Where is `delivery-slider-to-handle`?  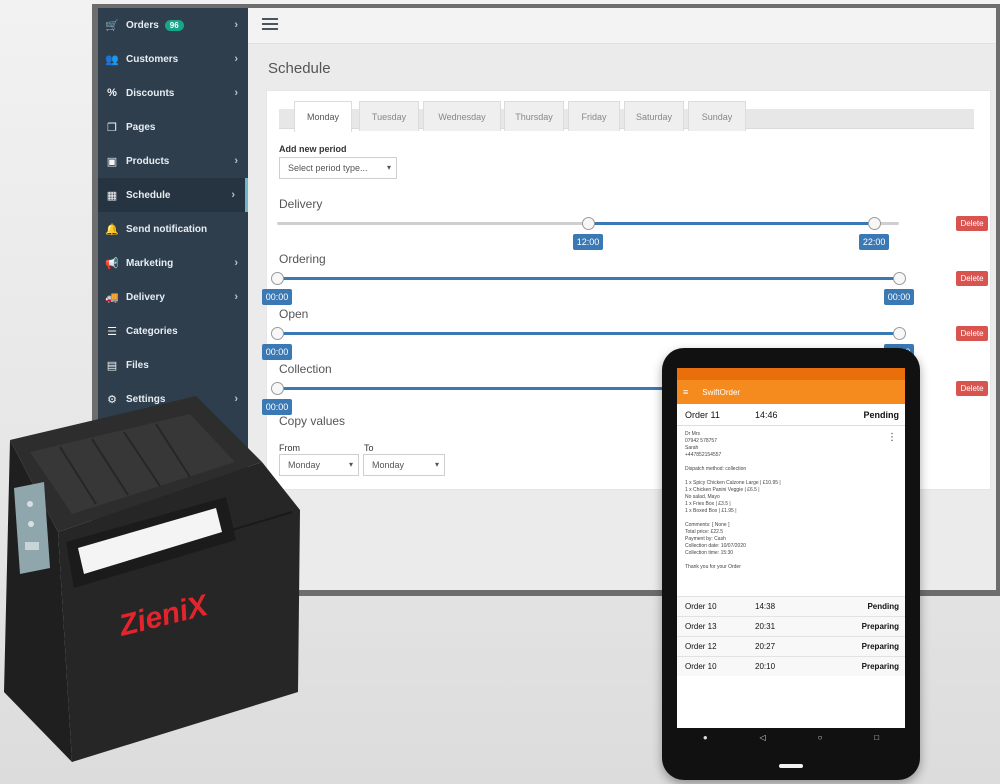
delivery-slider-to-handle is located at coordinates (875, 223).